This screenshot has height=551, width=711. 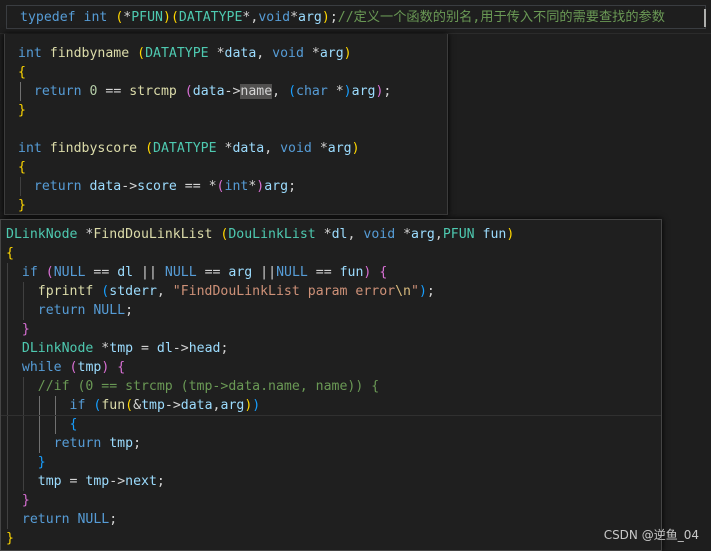 I want to click on string-literal: "FindDouLinkList param error, so click(x=284, y=291).